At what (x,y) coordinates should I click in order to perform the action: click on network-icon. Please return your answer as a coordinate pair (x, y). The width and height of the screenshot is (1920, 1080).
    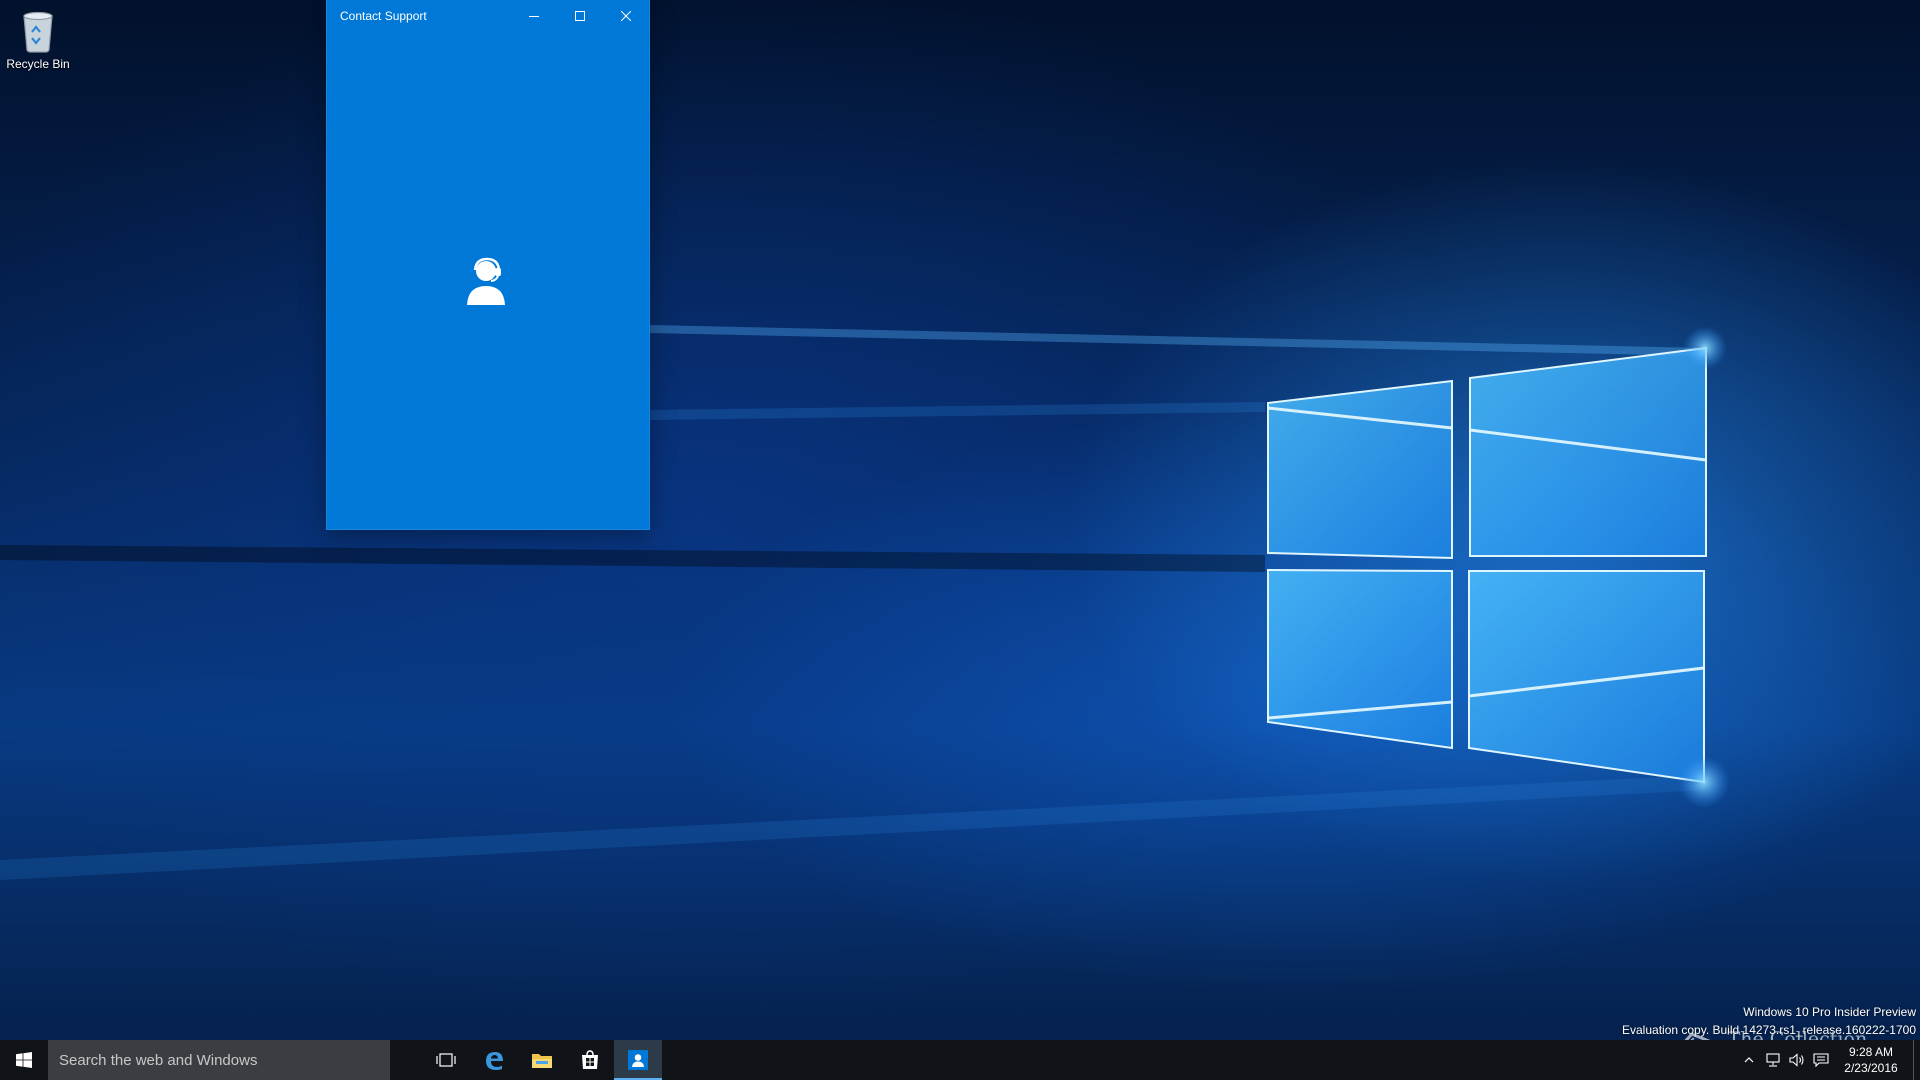
    Looking at the image, I should click on (1773, 1060).